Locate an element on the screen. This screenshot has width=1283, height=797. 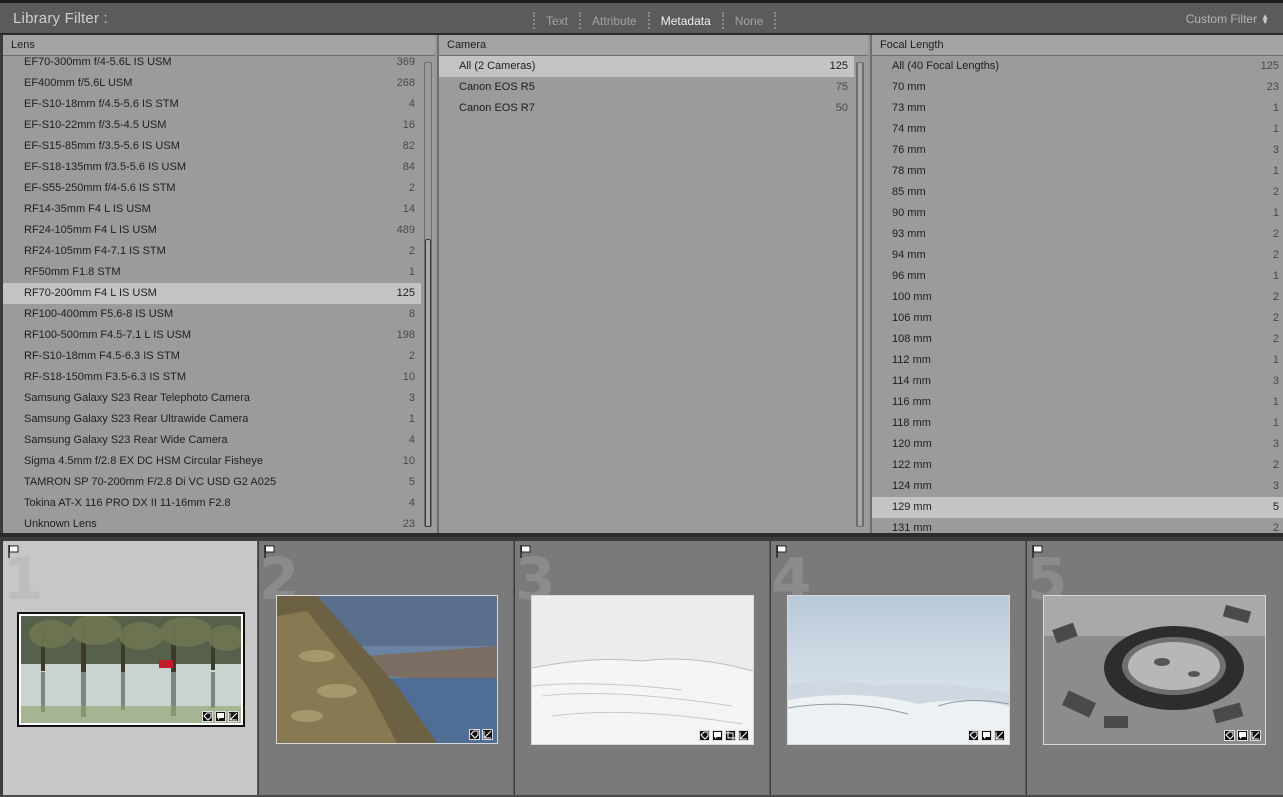
photo-snowy-hills is located at coordinates (642, 670).